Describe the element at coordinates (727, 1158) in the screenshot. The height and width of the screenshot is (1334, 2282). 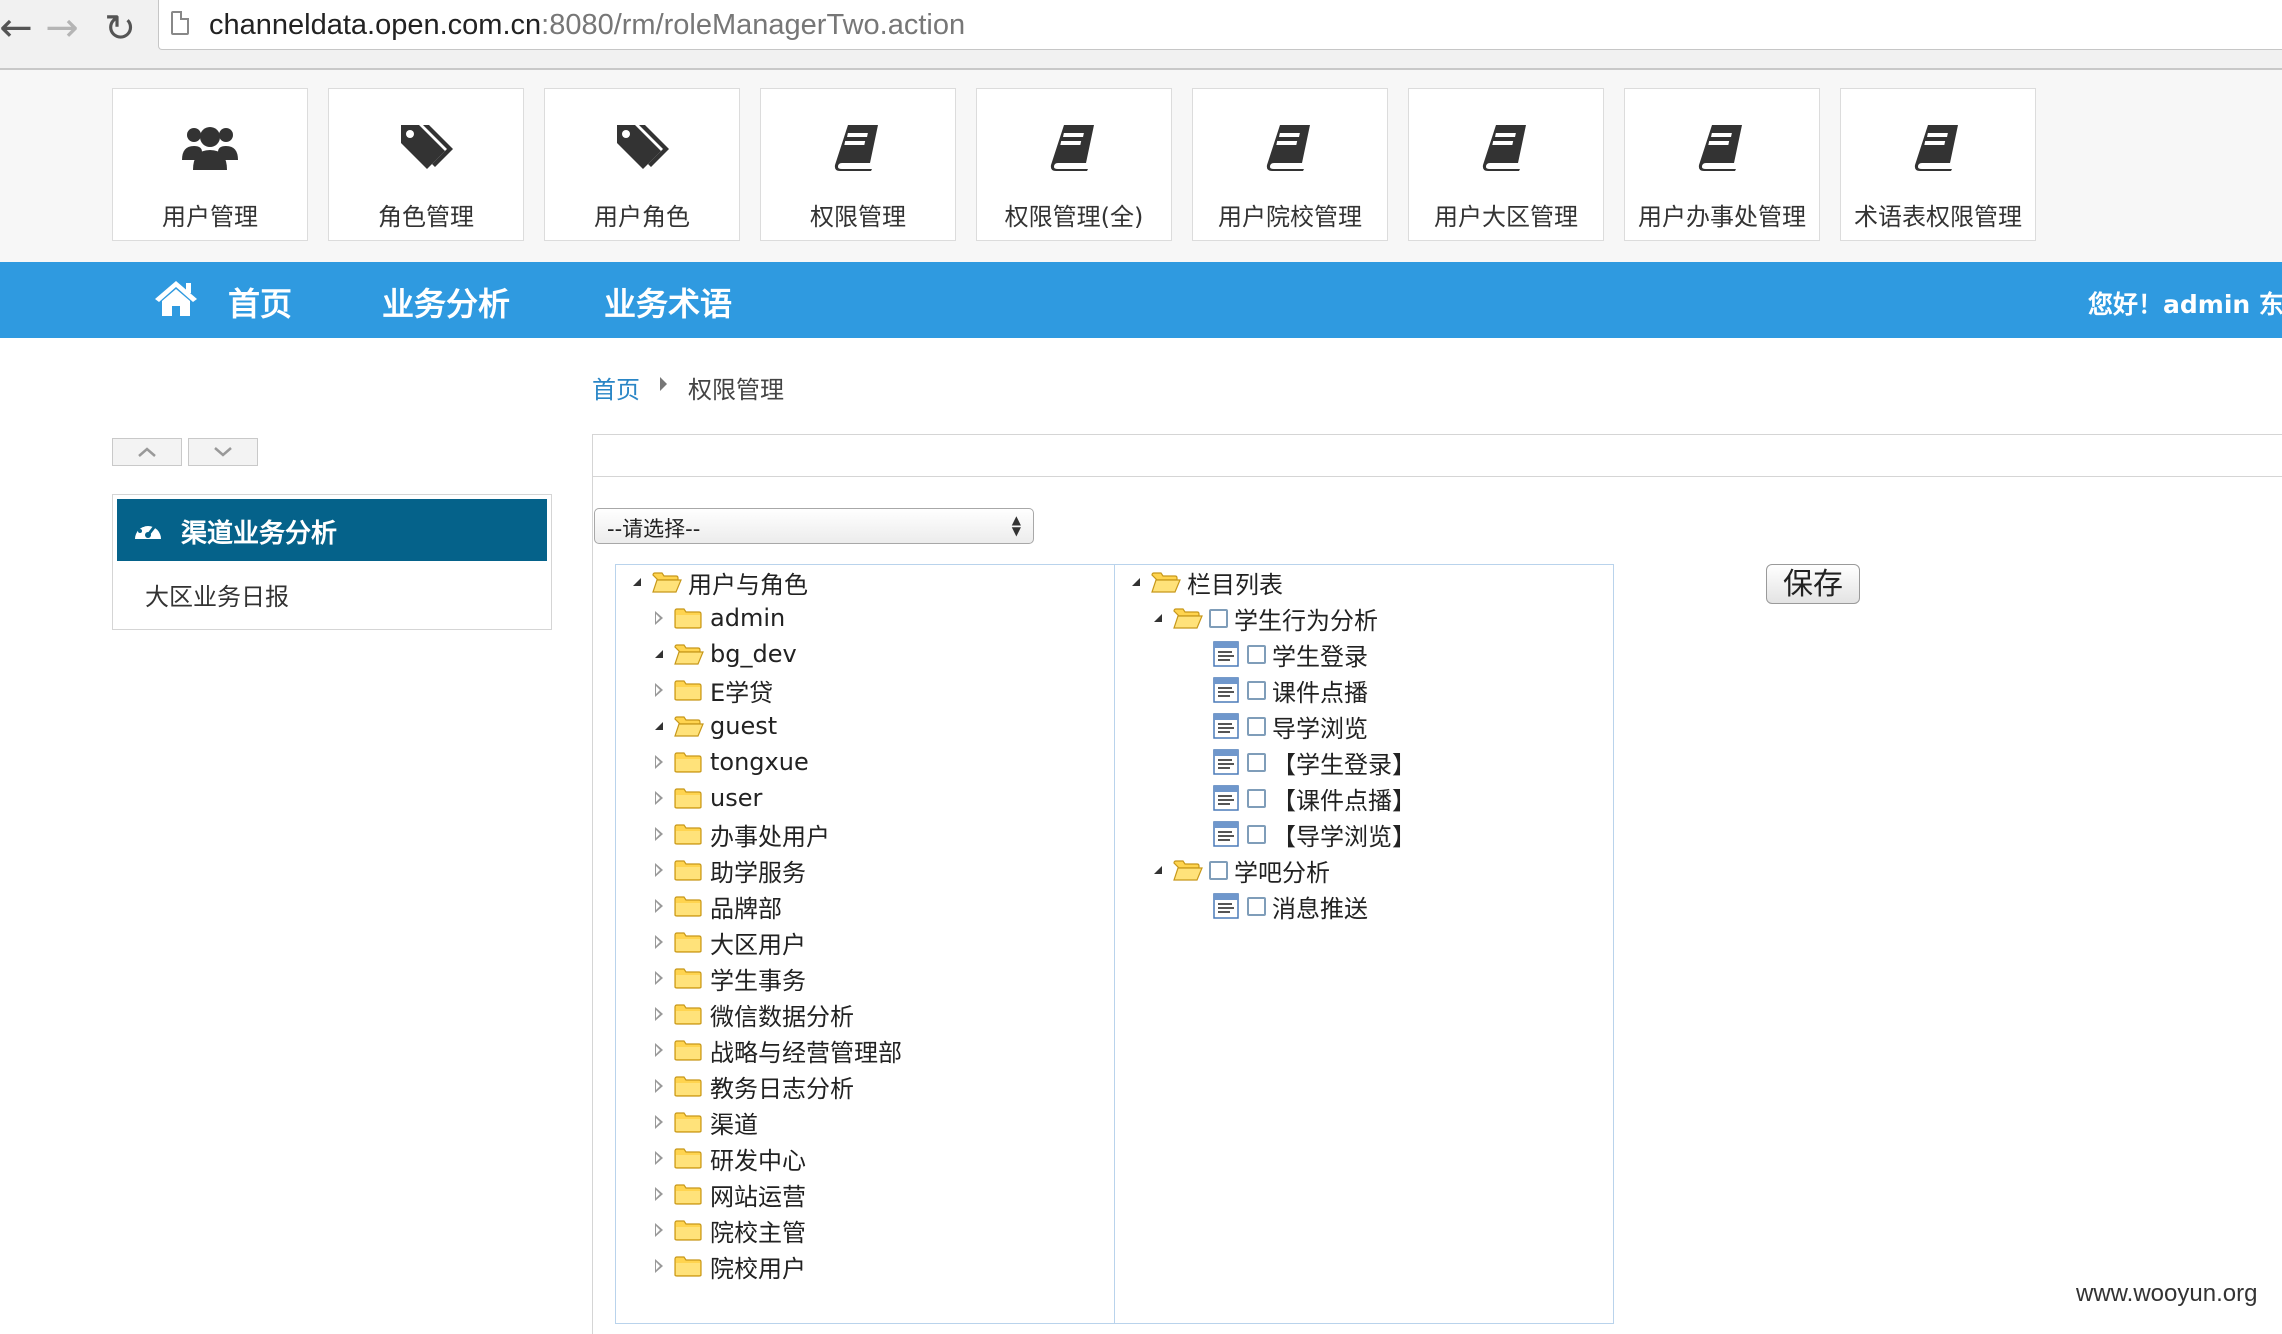
I see `tree-node-role: 研发中心` at that location.